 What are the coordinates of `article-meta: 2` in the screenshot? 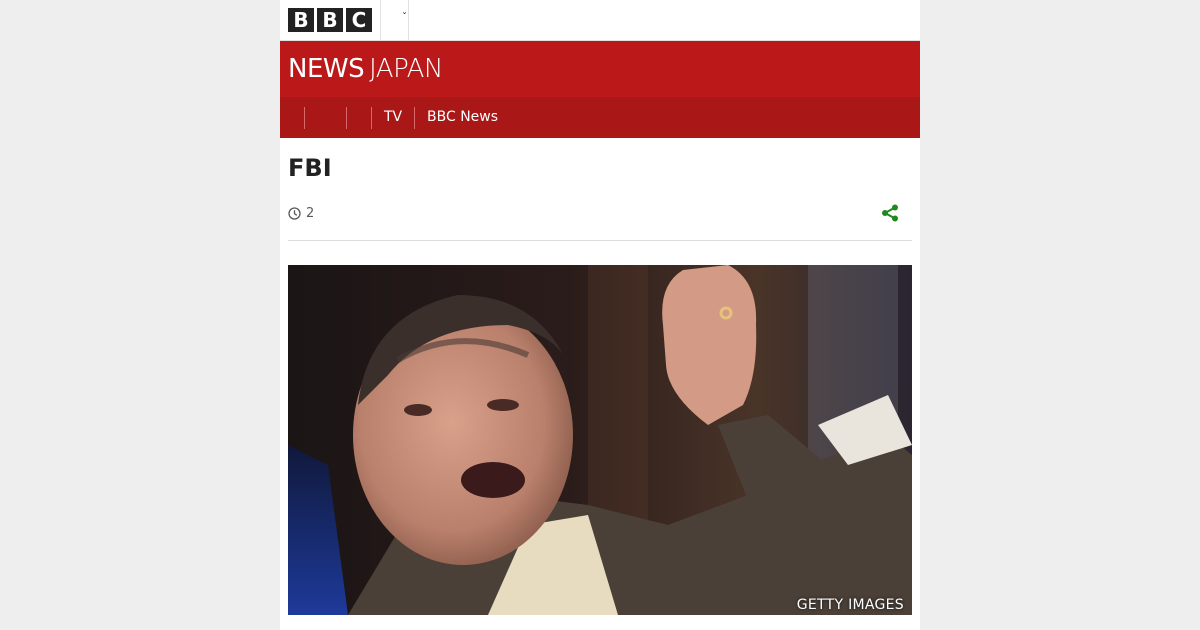 It's located at (301, 213).